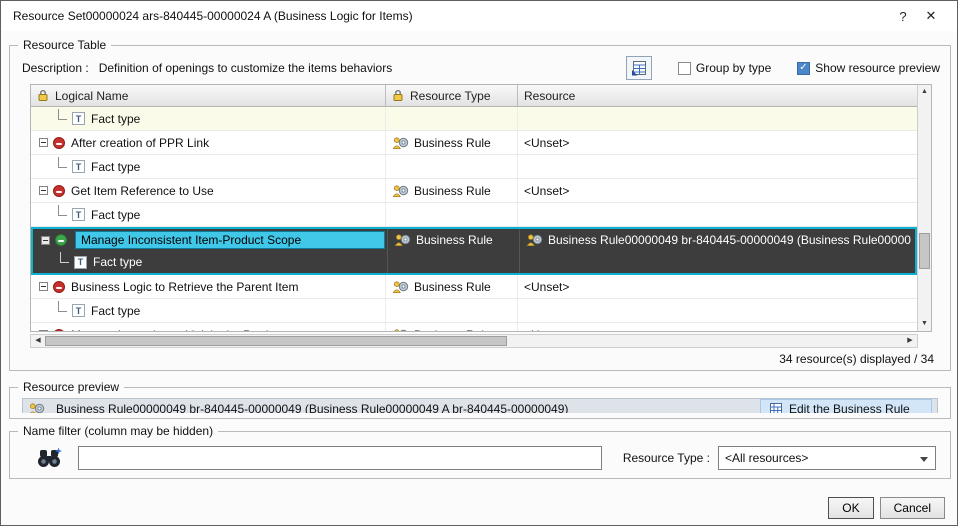  I want to click on resource-type-dropdown: <All resources>, so click(827, 458).